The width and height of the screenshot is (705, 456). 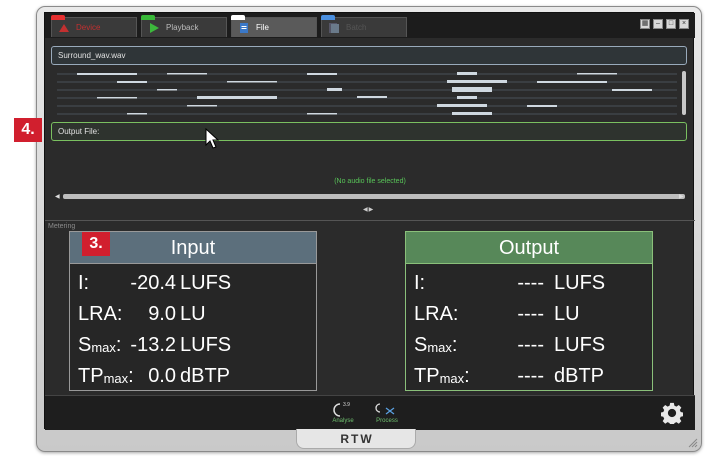 What do you see at coordinates (334, 27) in the screenshot?
I see `batch-icon` at bounding box center [334, 27].